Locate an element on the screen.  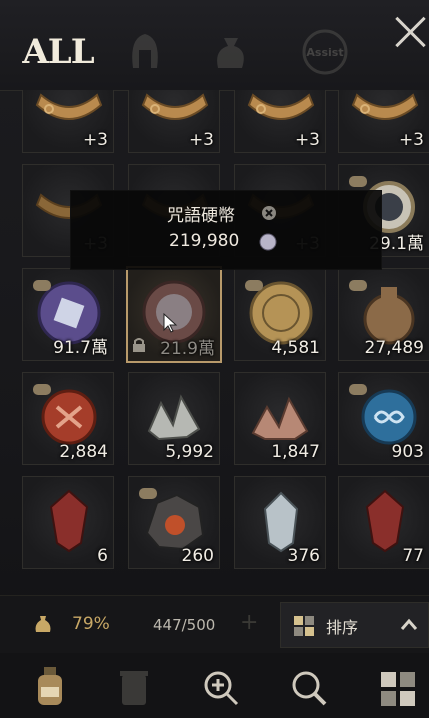
tab-all: ALL is located at coordinates (58, 52).